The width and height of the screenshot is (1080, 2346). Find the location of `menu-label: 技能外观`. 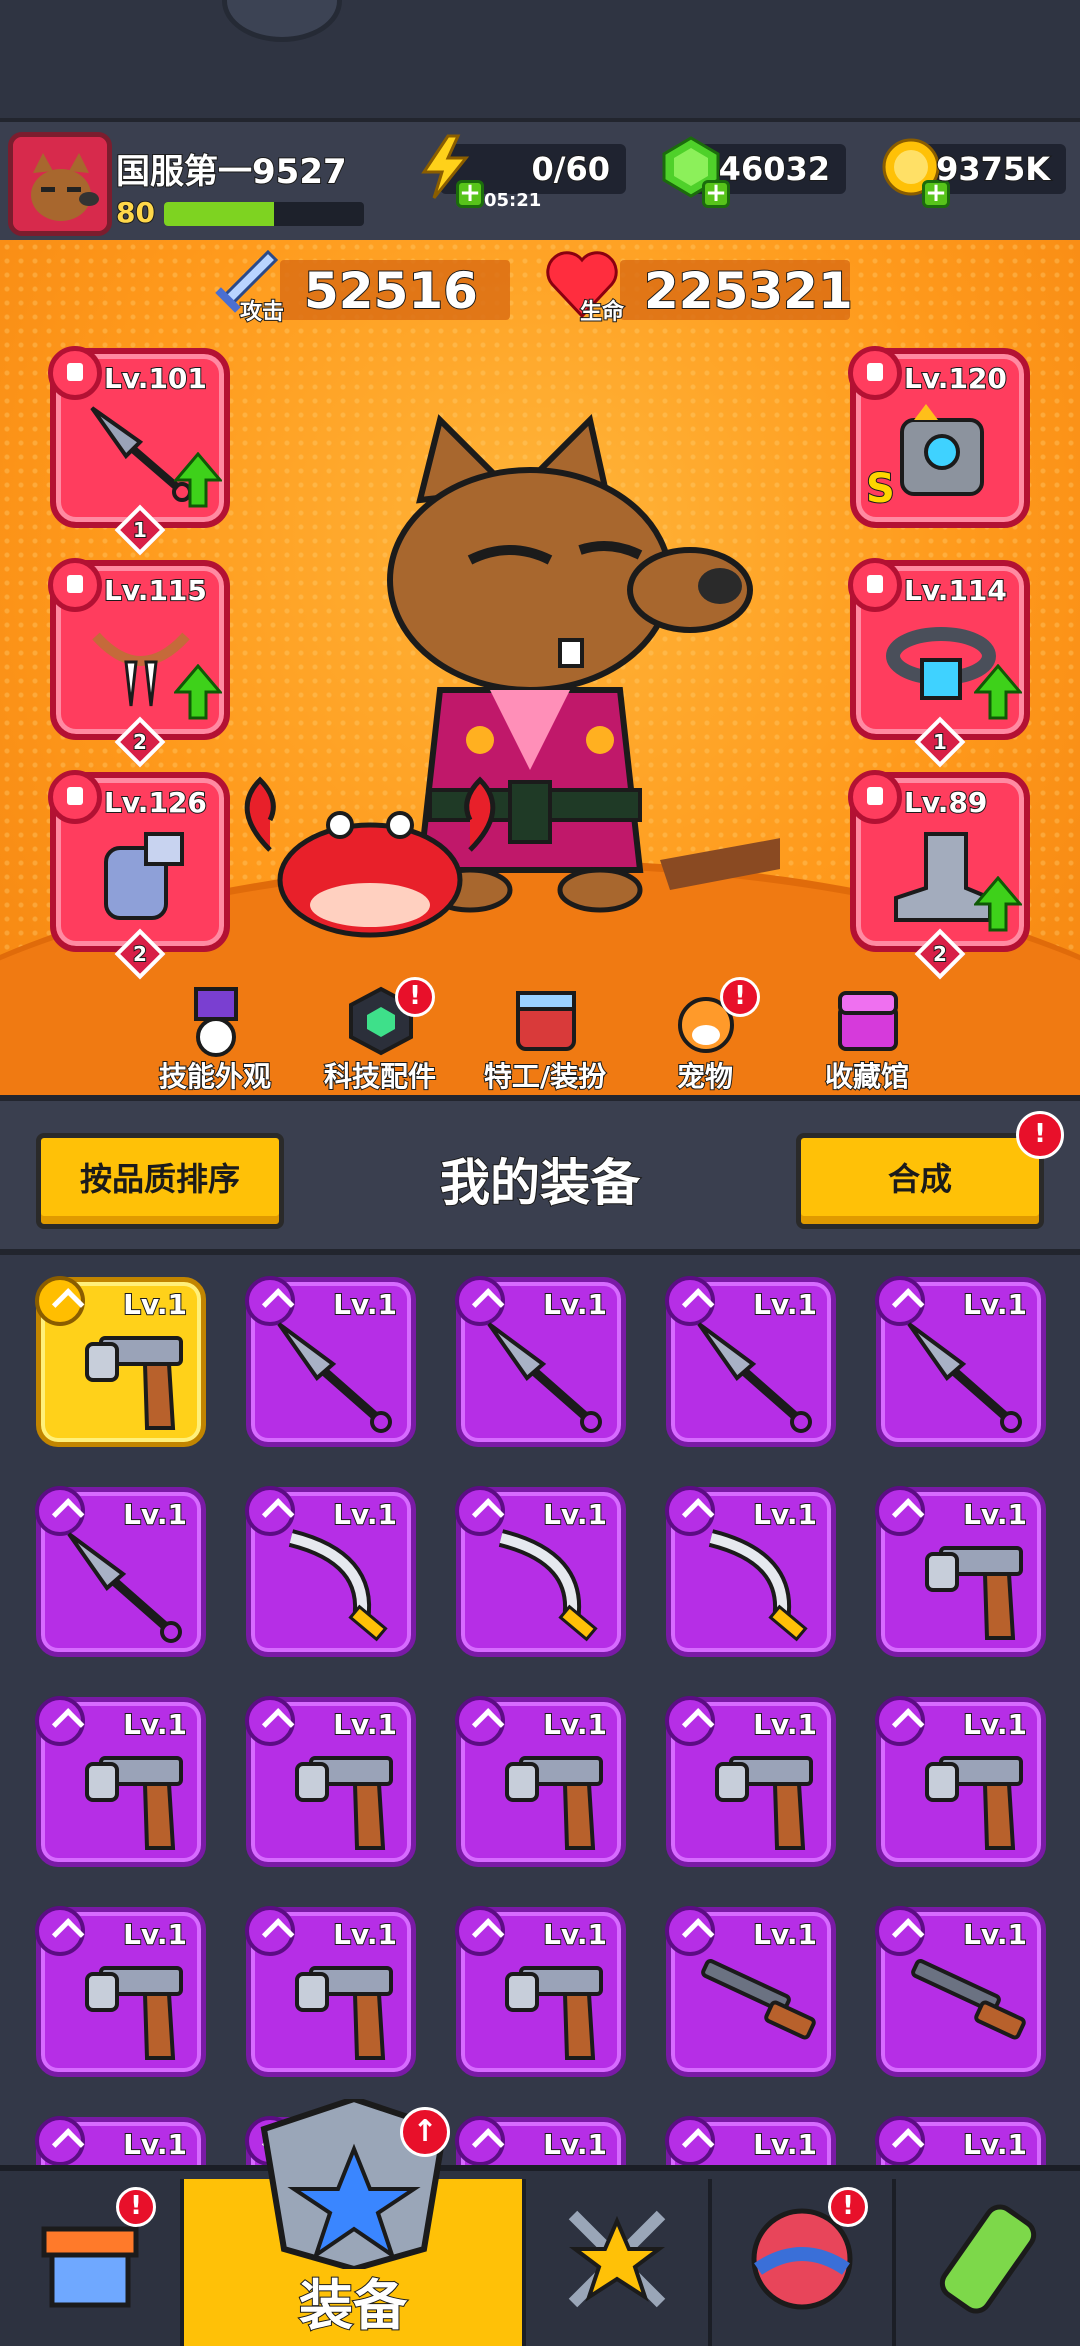

menu-label: 技能外观 is located at coordinates (215, 1076).